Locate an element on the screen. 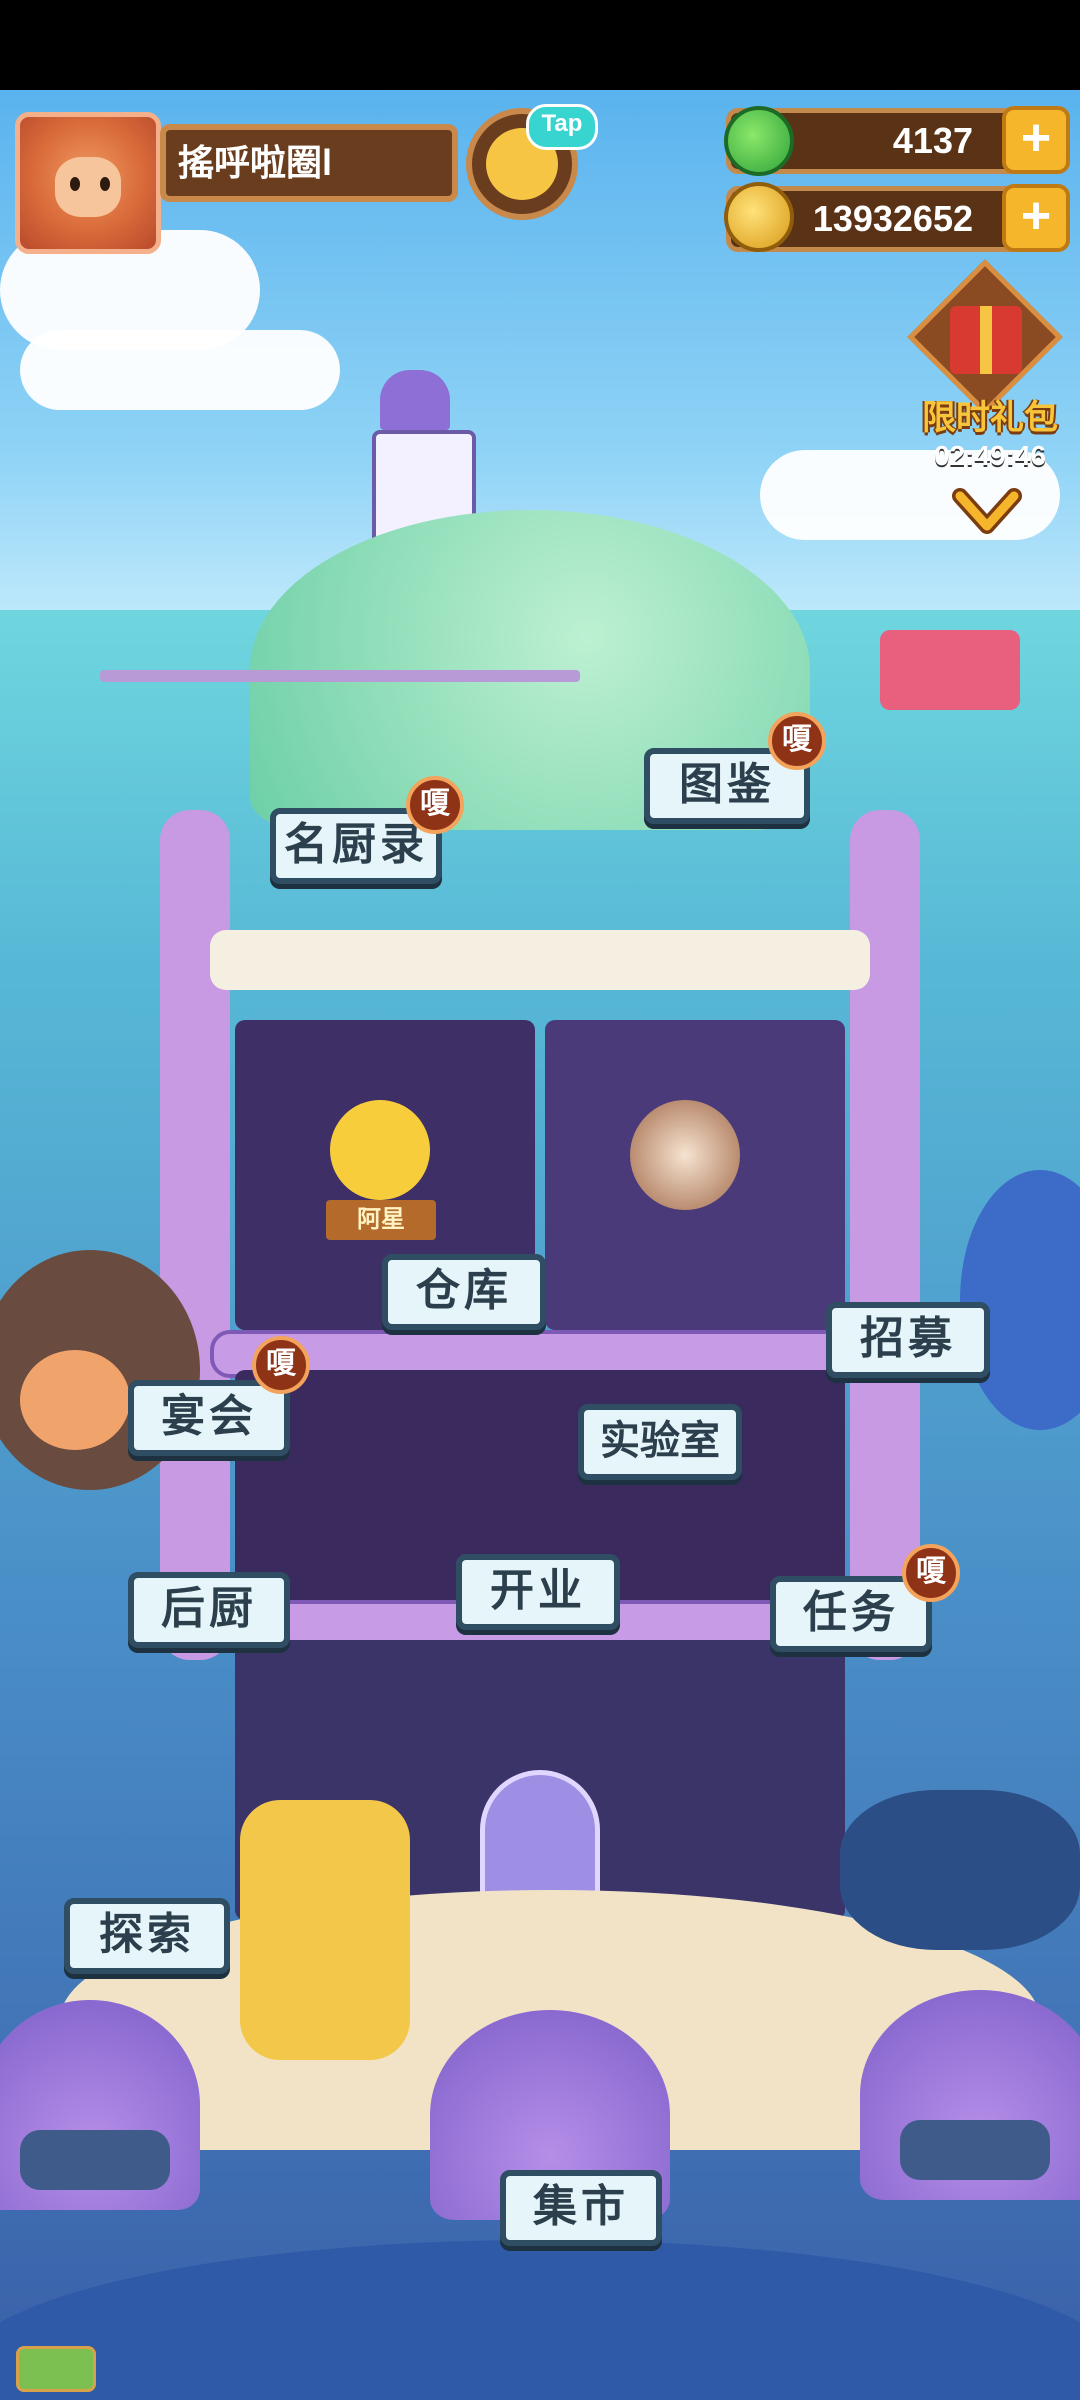 The width and height of the screenshot is (1080, 2400). player-avatar is located at coordinates (88, 183).